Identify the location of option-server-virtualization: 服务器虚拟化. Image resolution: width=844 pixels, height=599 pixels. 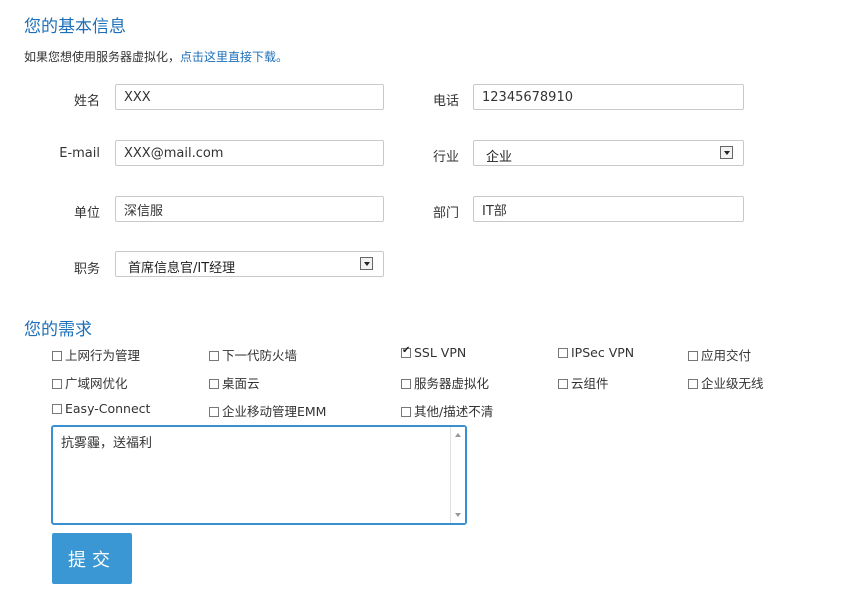
(445, 382).